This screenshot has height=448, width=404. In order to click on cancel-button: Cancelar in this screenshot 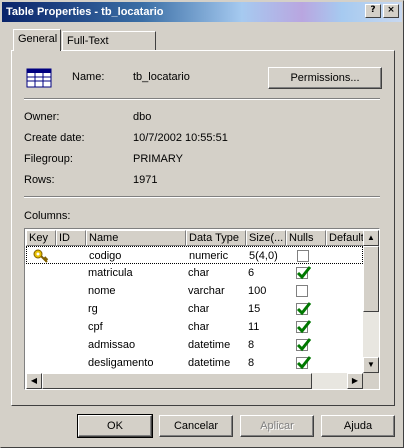, I will do `click(196, 426)`.